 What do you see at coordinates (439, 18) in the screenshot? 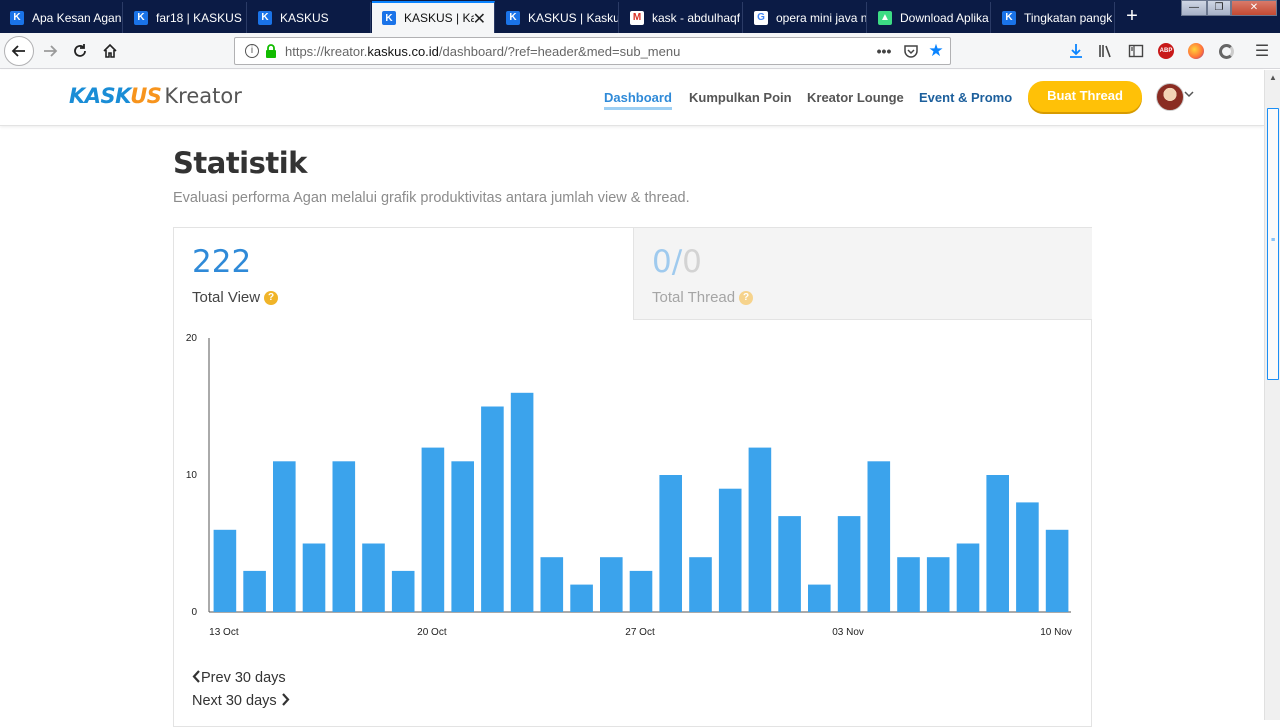
I see `tab-label: KASKUS | Kas` at bounding box center [439, 18].